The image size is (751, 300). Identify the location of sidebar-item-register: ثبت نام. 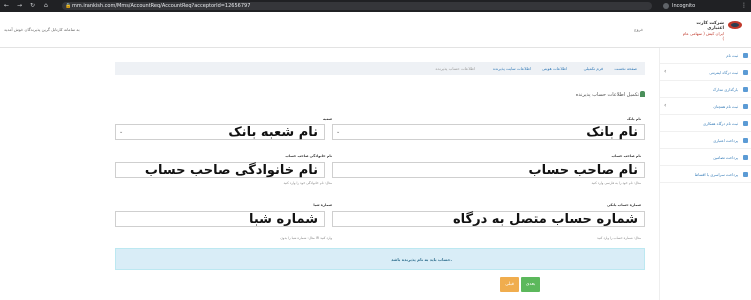
(705, 56).